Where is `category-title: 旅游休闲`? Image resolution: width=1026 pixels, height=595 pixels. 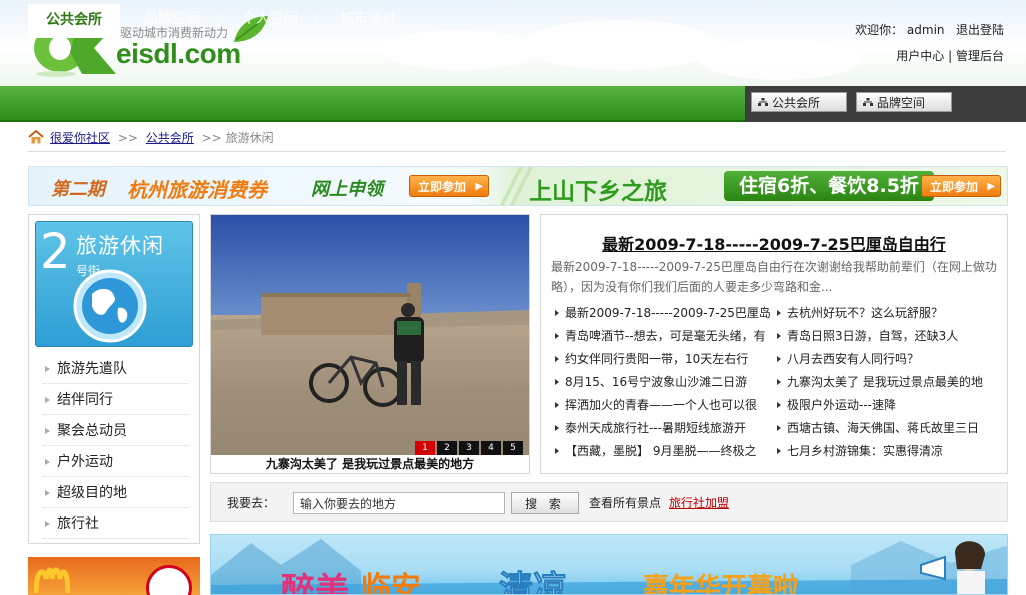
category-title: 旅游休闲 is located at coordinates (120, 246).